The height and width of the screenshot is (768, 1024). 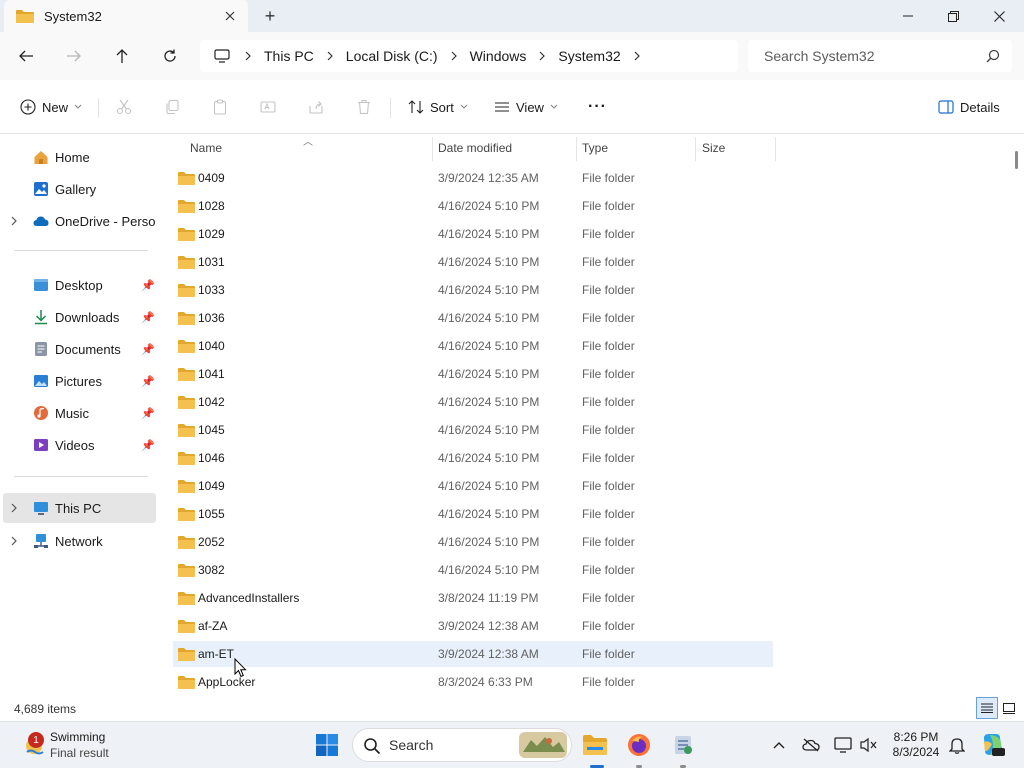 What do you see at coordinates (316, 107) in the screenshot?
I see `share-button` at bounding box center [316, 107].